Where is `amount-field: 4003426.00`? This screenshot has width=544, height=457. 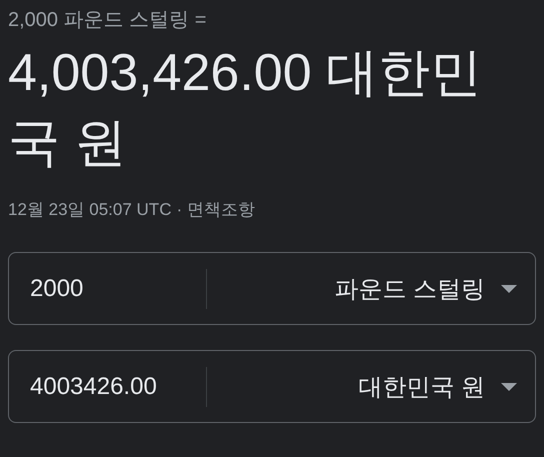 amount-field: 4003426.00 is located at coordinates (118, 386).